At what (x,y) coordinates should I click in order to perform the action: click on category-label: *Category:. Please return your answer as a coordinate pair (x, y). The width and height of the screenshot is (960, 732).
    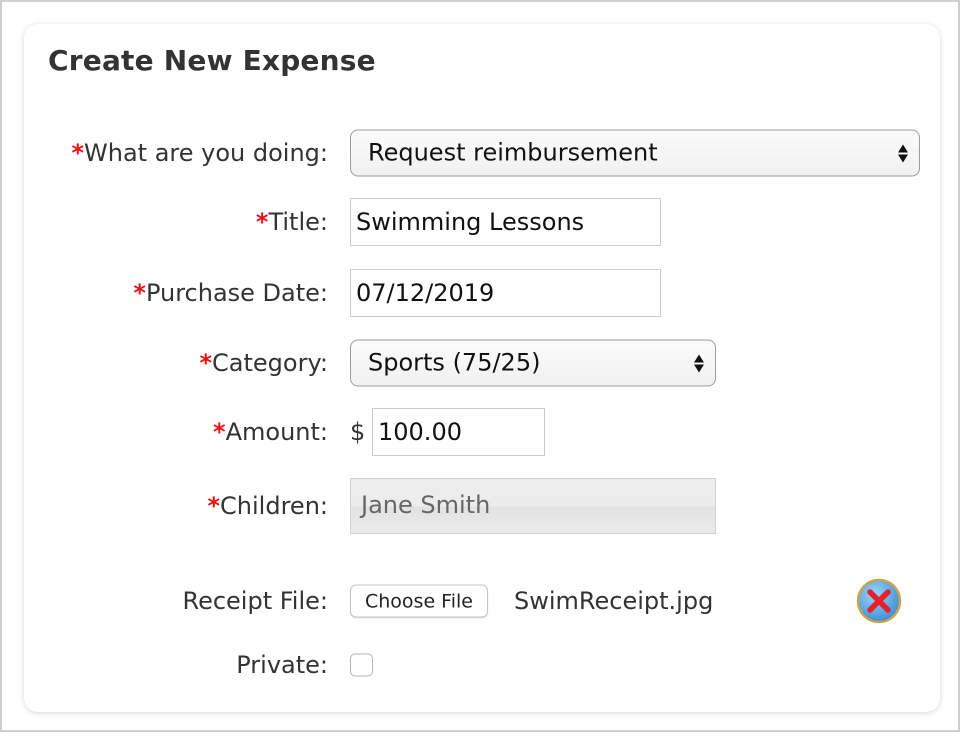
    Looking at the image, I should click on (263, 363).